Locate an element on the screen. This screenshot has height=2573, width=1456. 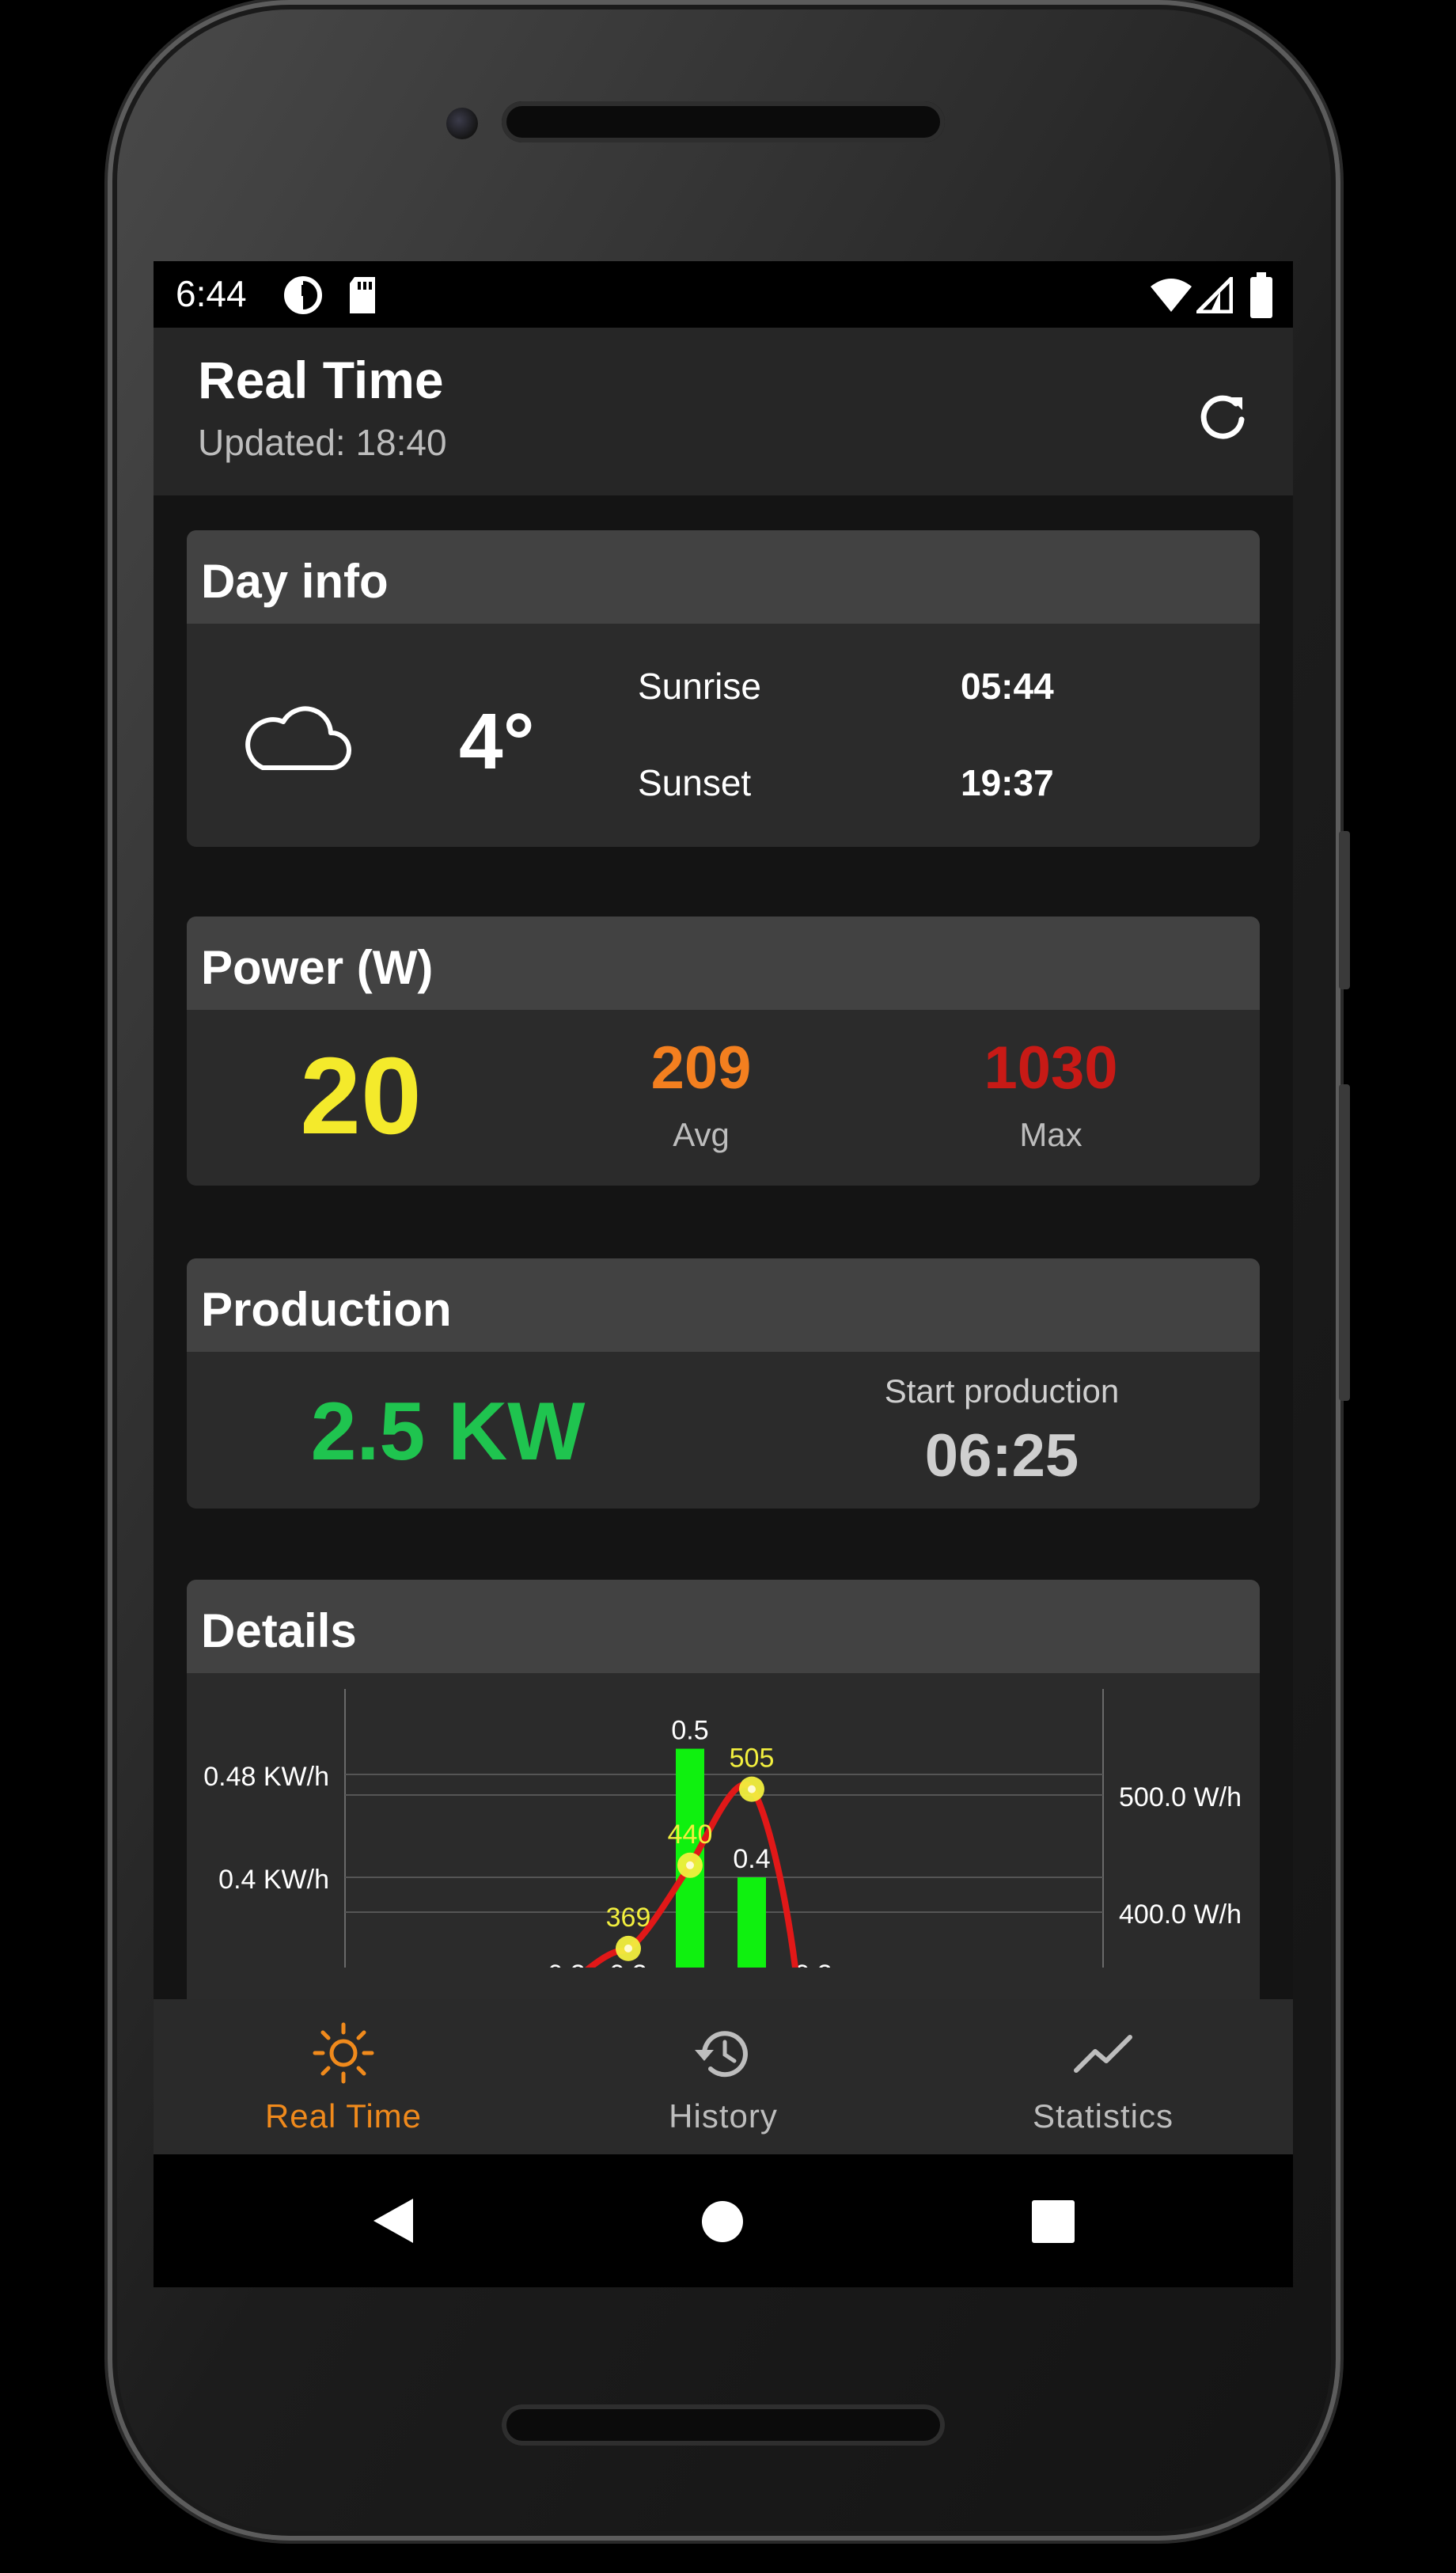
temperature: 4° is located at coordinates (497, 741).